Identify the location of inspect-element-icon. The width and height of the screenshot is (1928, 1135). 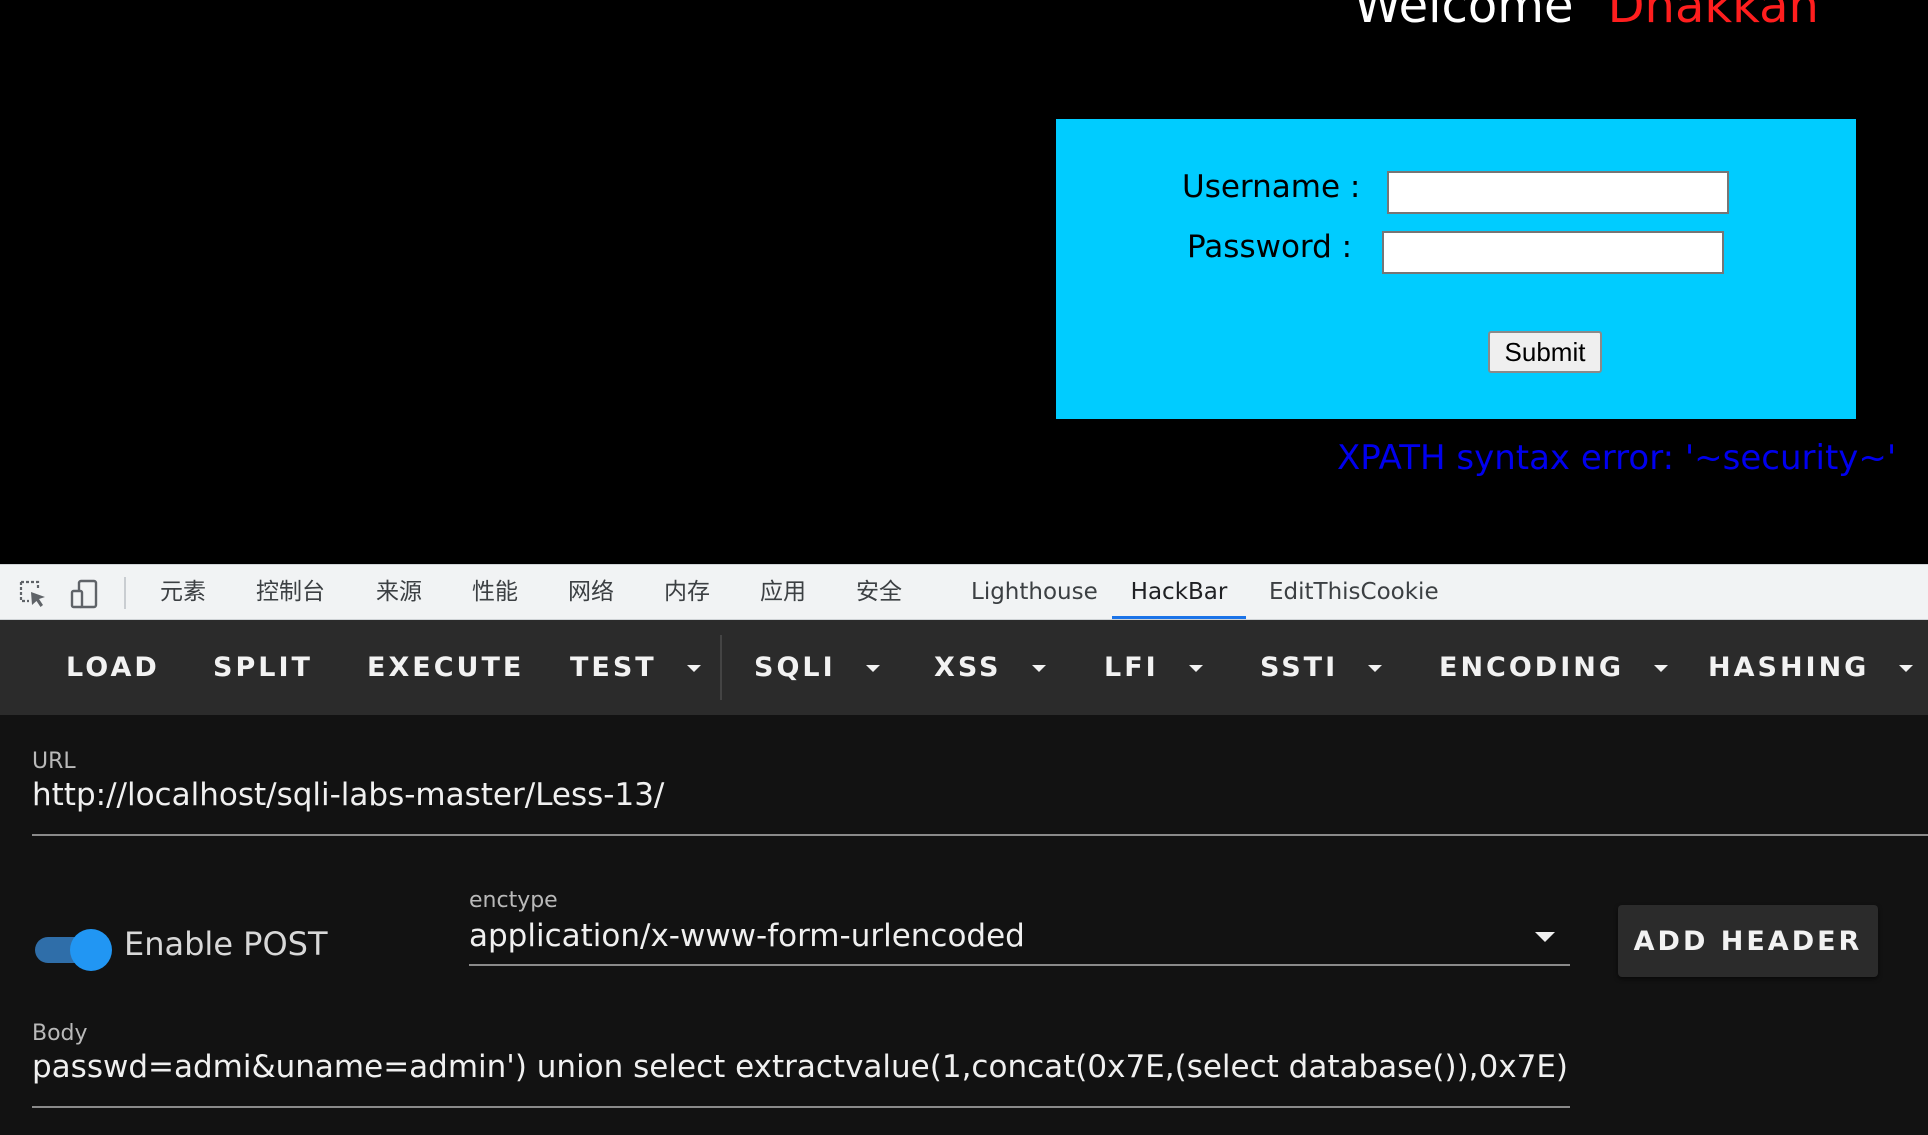
(33, 594).